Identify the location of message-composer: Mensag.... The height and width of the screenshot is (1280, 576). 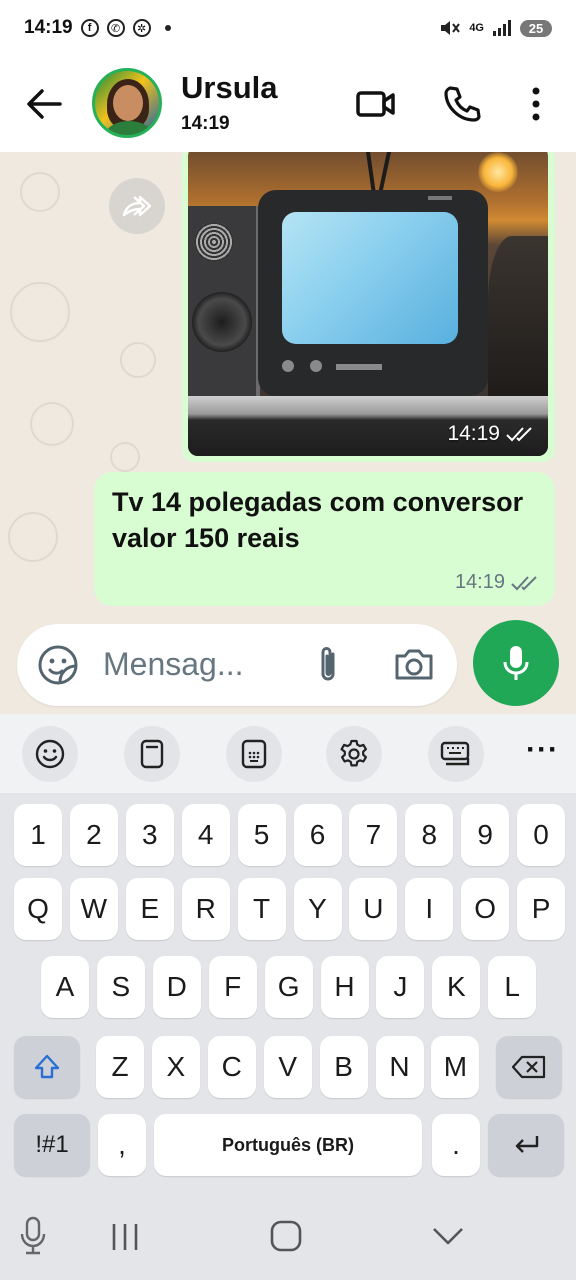
(237, 665).